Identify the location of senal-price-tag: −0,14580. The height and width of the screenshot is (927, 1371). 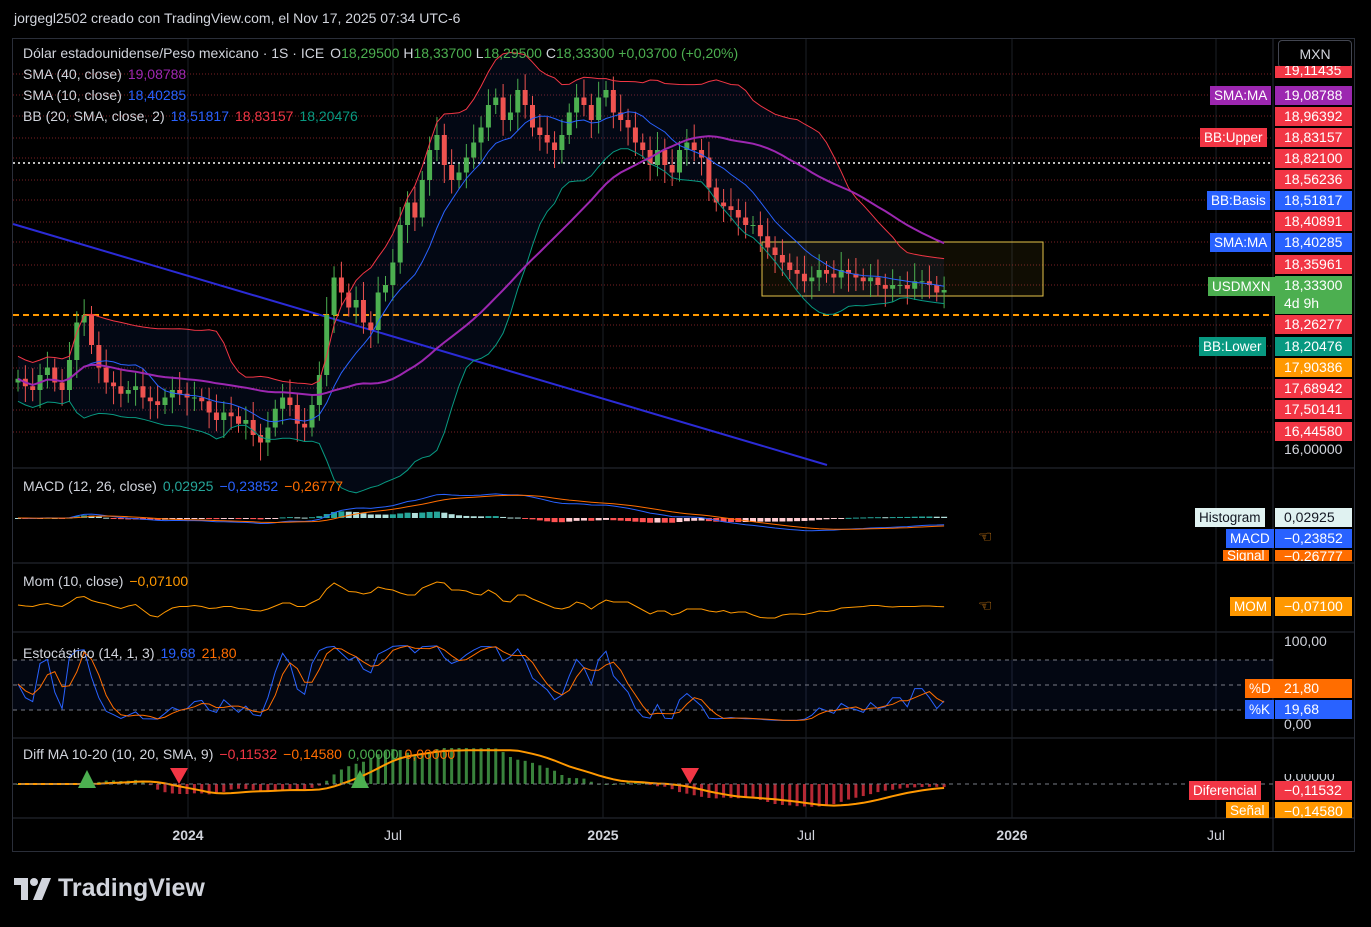
(1313, 810).